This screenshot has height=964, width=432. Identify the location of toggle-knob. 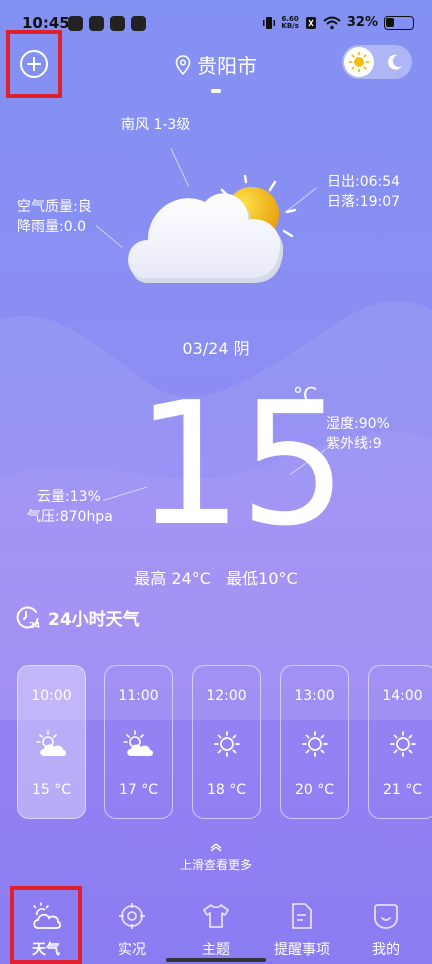
(359, 62).